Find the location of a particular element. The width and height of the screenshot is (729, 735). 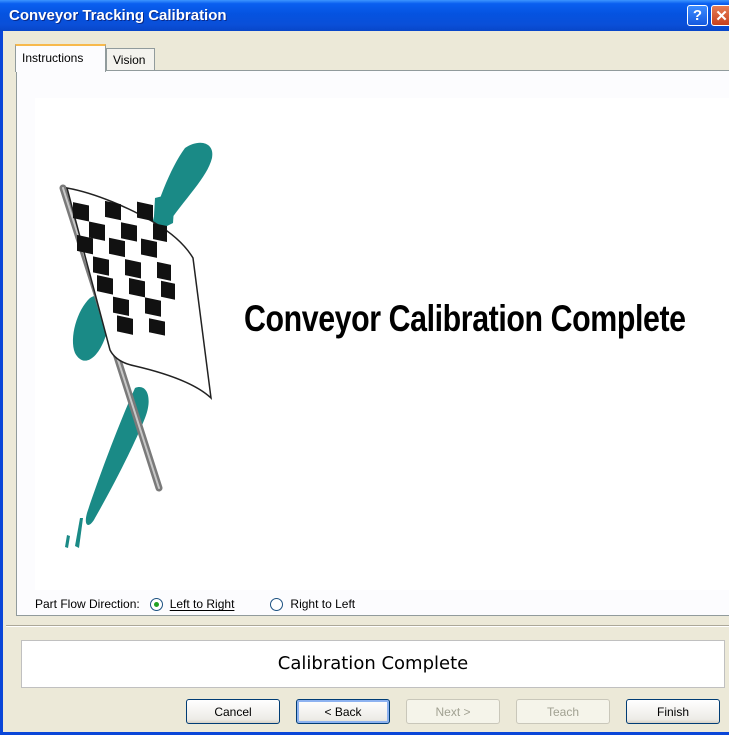

teach-button-label: Teach is located at coordinates (563, 711).